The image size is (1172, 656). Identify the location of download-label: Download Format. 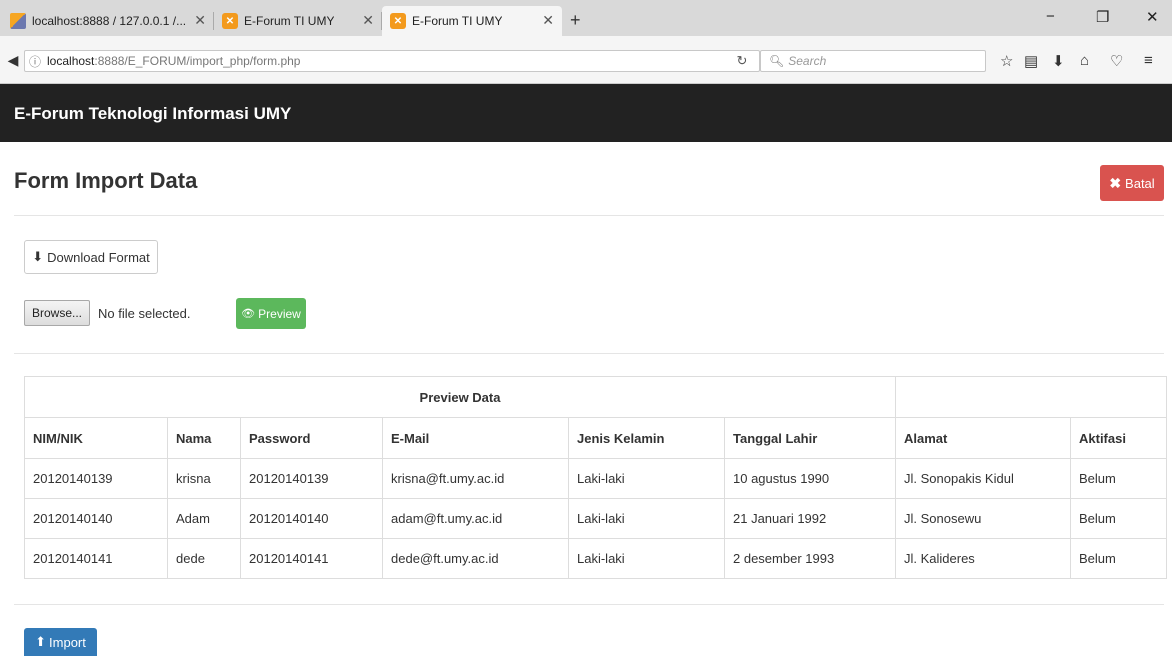
(98, 257).